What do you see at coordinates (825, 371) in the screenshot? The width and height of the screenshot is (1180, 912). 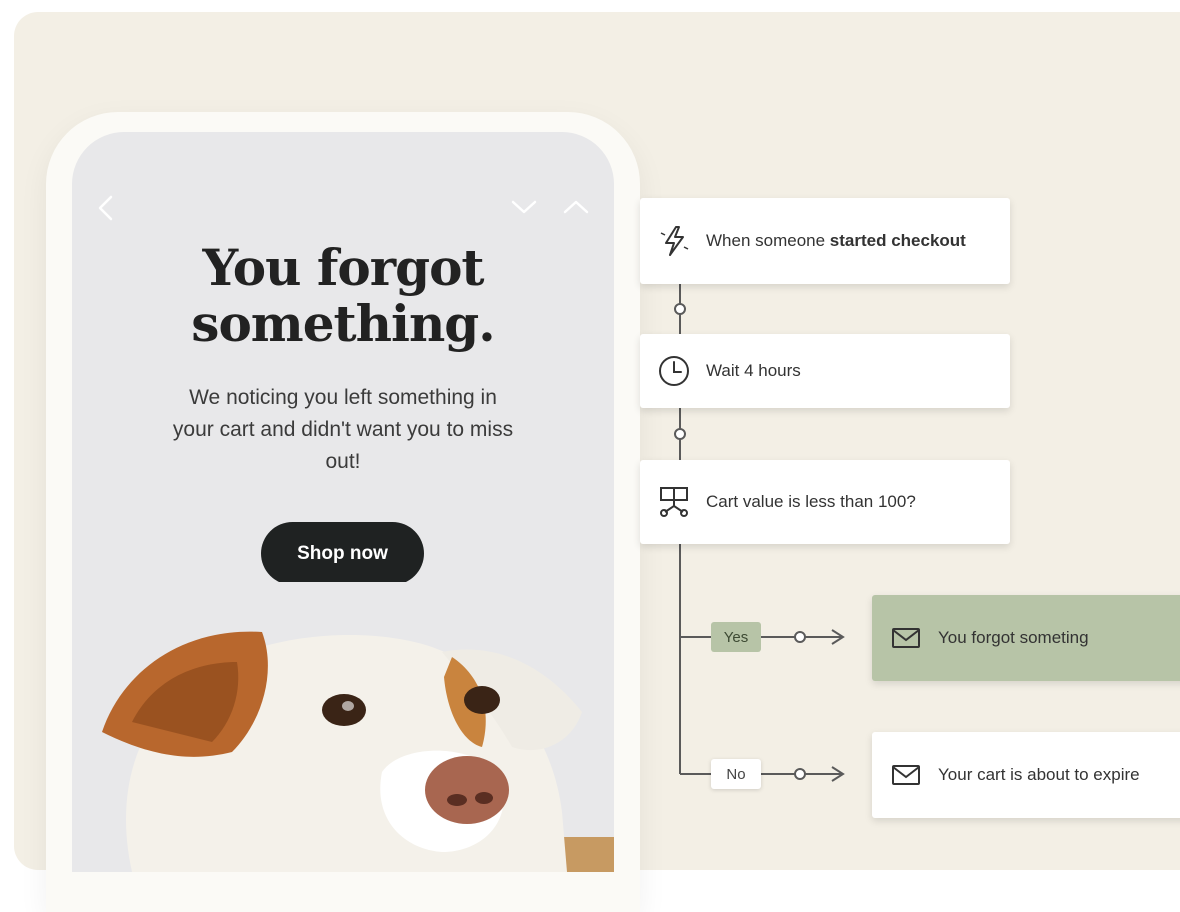 I see `wait-node: Wait 4 hours` at bounding box center [825, 371].